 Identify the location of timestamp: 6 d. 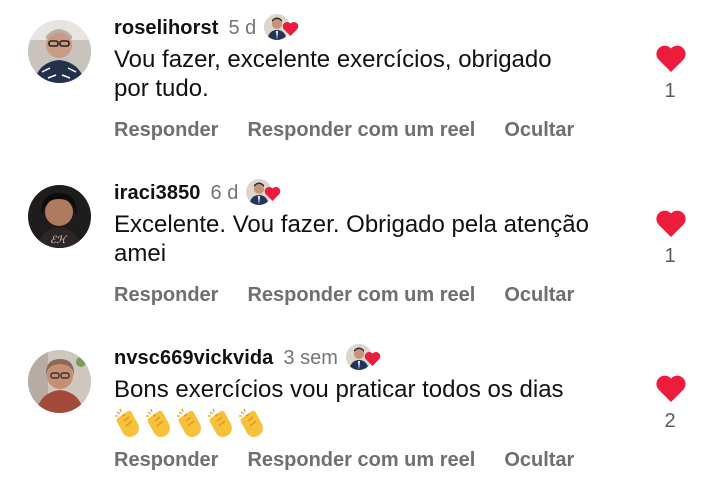
(224, 192).